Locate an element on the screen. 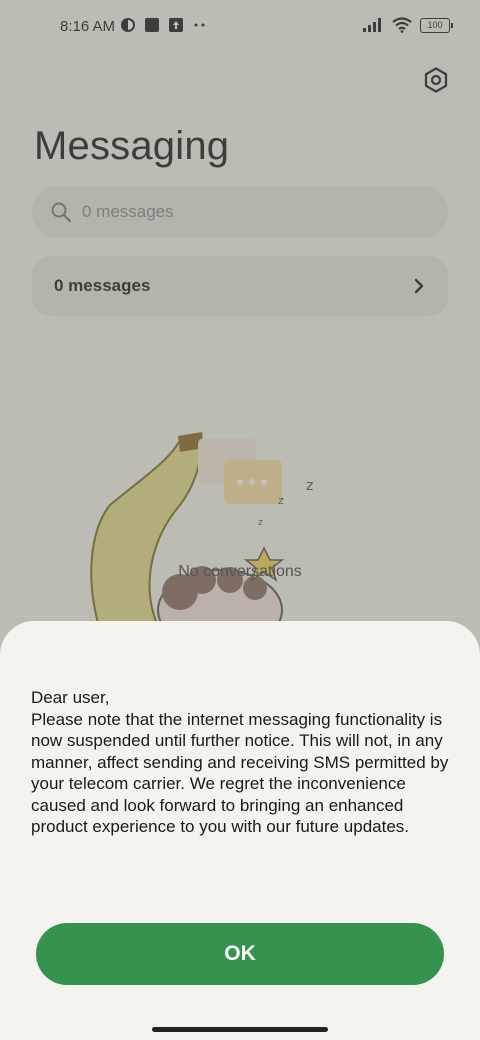  ok-button: OK is located at coordinates (240, 954).